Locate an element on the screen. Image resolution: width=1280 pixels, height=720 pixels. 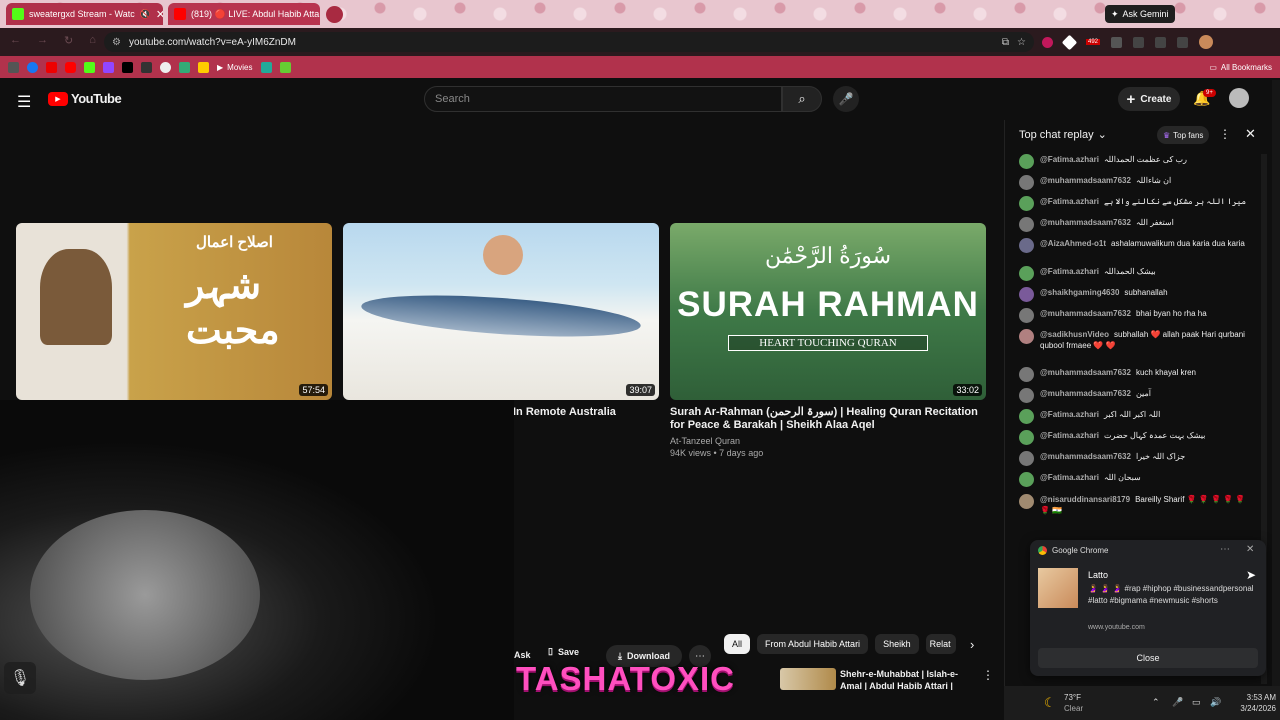
kick-icon is located at coordinates (89, 67).